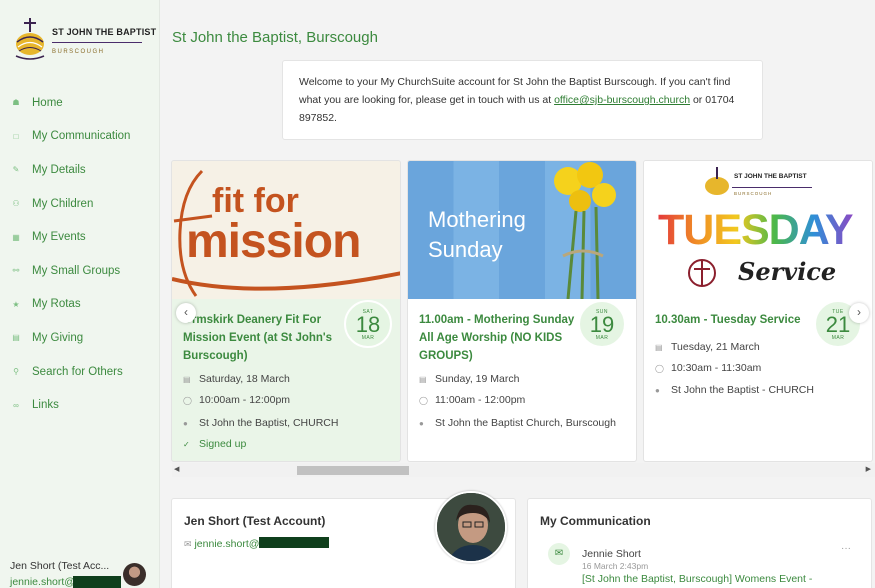 This screenshot has width=875, height=588. I want to click on account-name: Jen Short (Test Account), so click(255, 521).